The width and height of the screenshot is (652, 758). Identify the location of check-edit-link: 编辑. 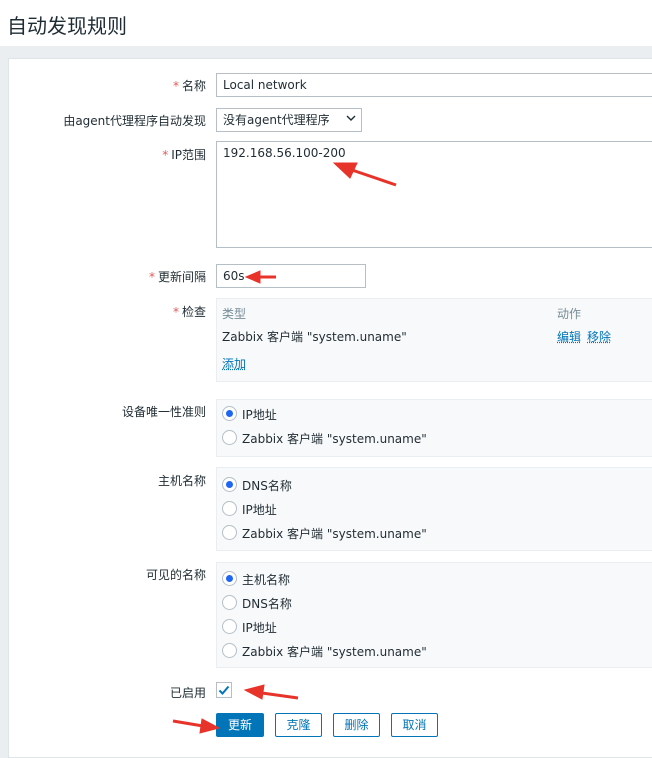
(569, 336).